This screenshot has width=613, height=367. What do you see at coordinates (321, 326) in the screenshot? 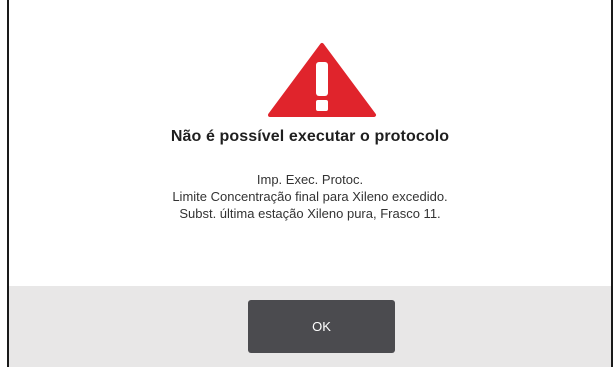
I see `ok-button: OK` at bounding box center [321, 326].